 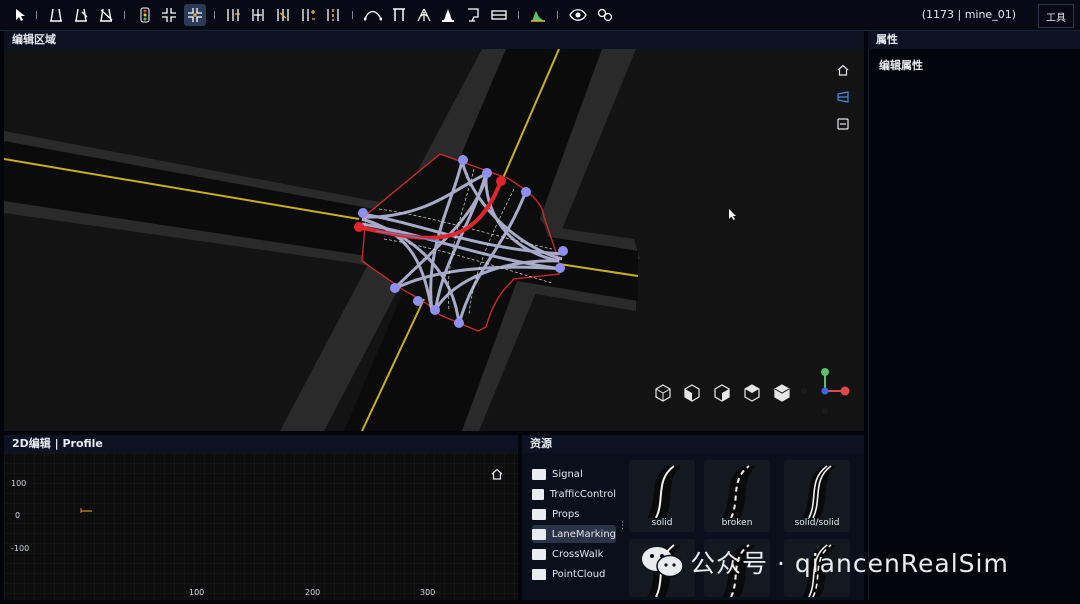 I want to click on folder-label: LaneMarking, so click(x=583, y=534).